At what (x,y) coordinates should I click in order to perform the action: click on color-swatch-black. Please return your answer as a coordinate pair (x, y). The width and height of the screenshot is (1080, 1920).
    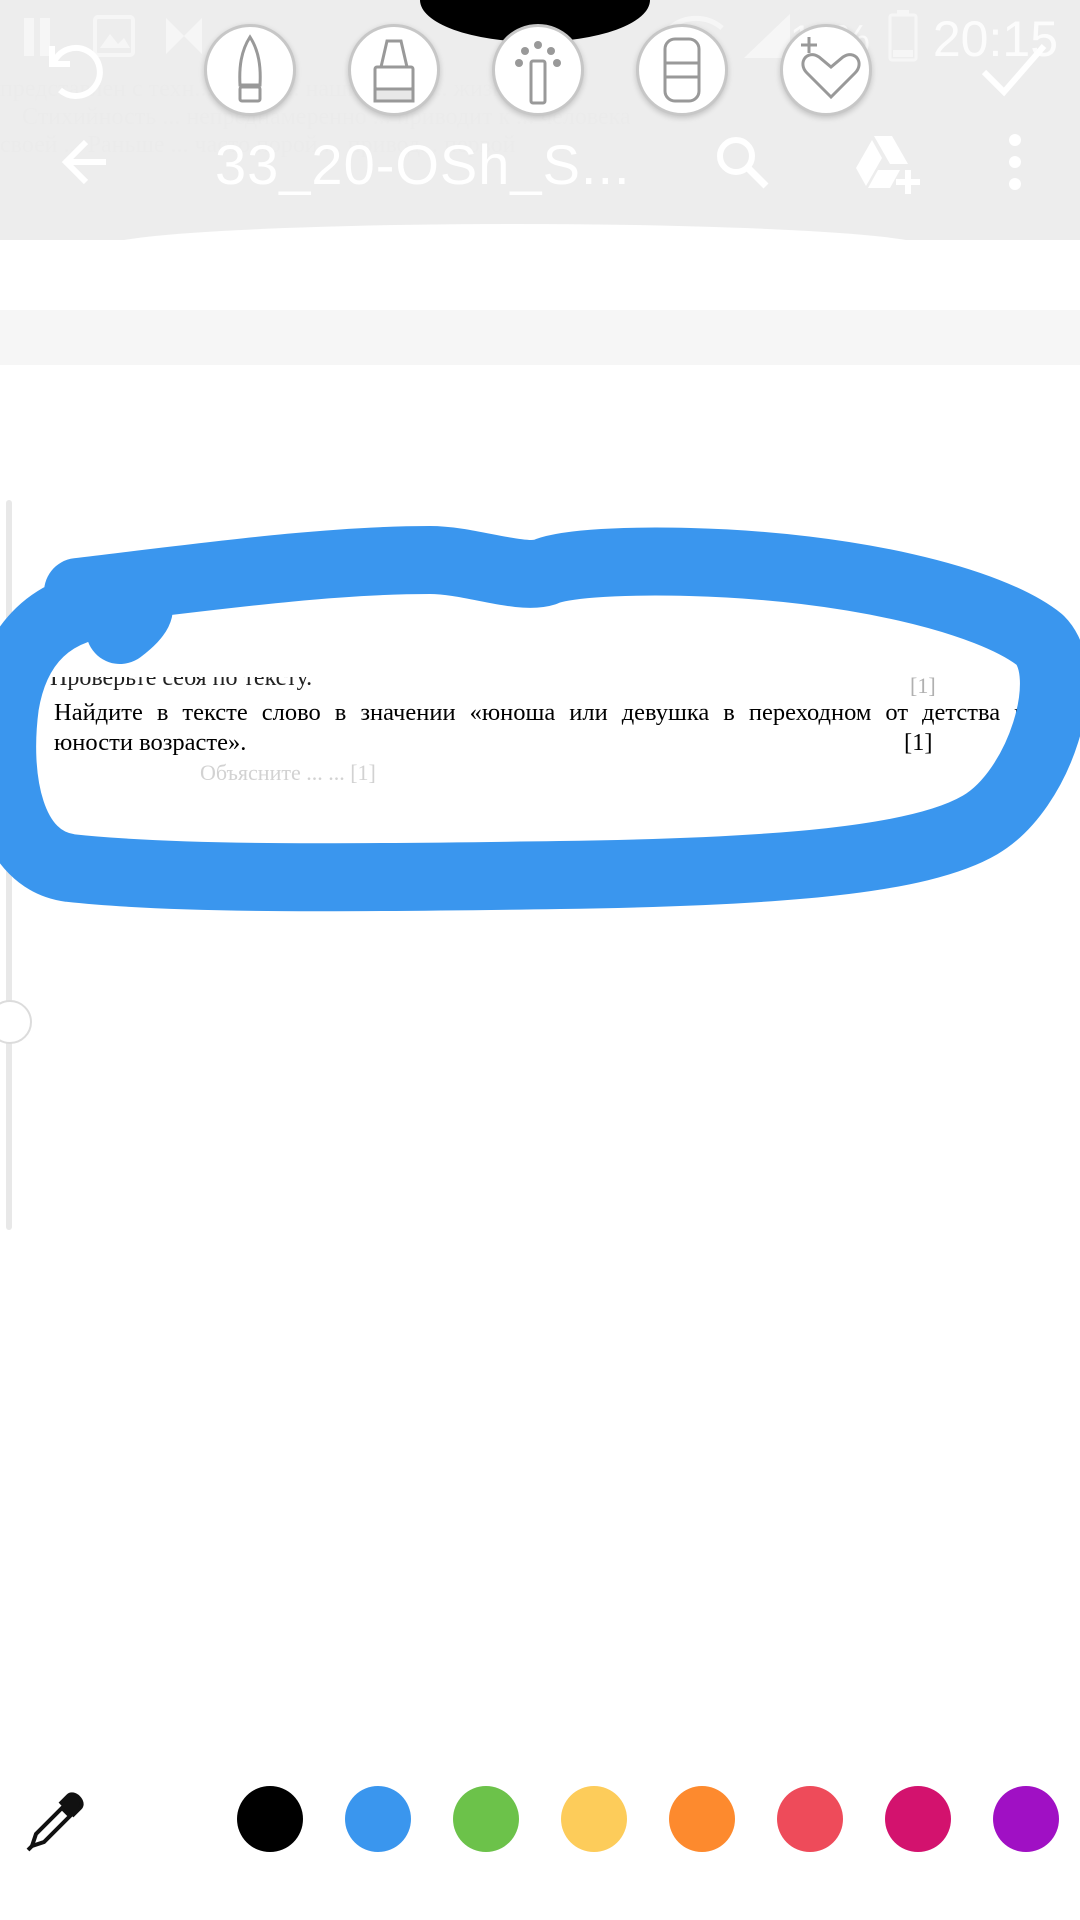
    Looking at the image, I should click on (270, 1819).